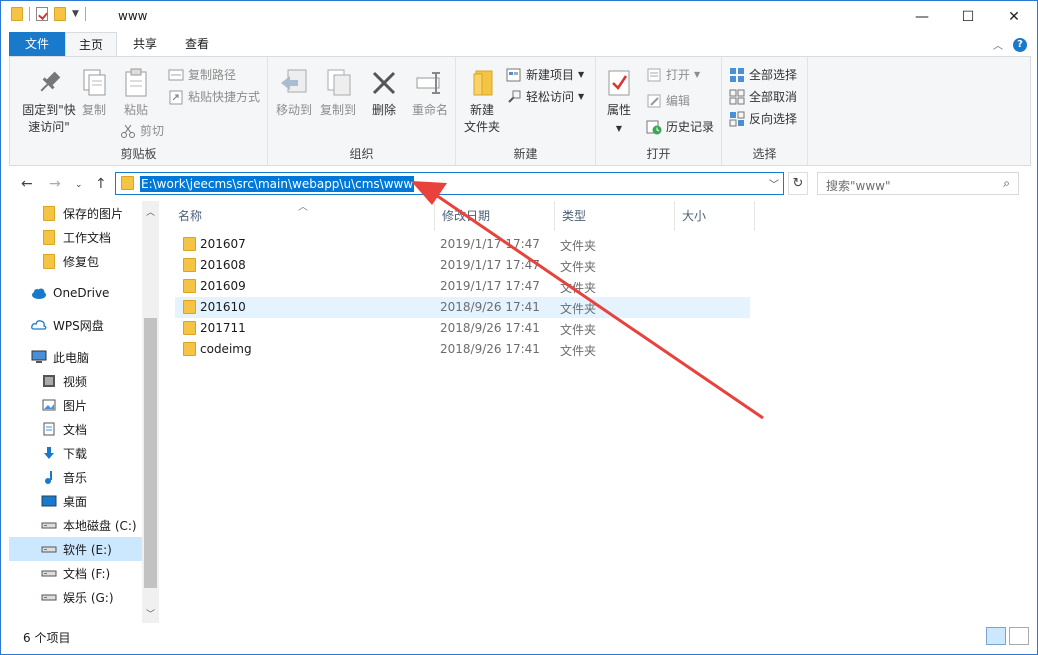  I want to click on rename-button: 重命名, so click(430, 93).